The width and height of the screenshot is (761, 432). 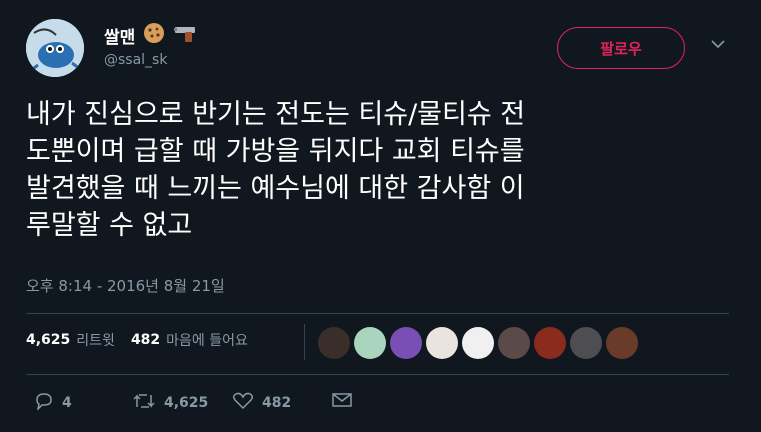 What do you see at coordinates (95, 341) in the screenshot?
I see `retweet-stat-label: 리트윗` at bounding box center [95, 341].